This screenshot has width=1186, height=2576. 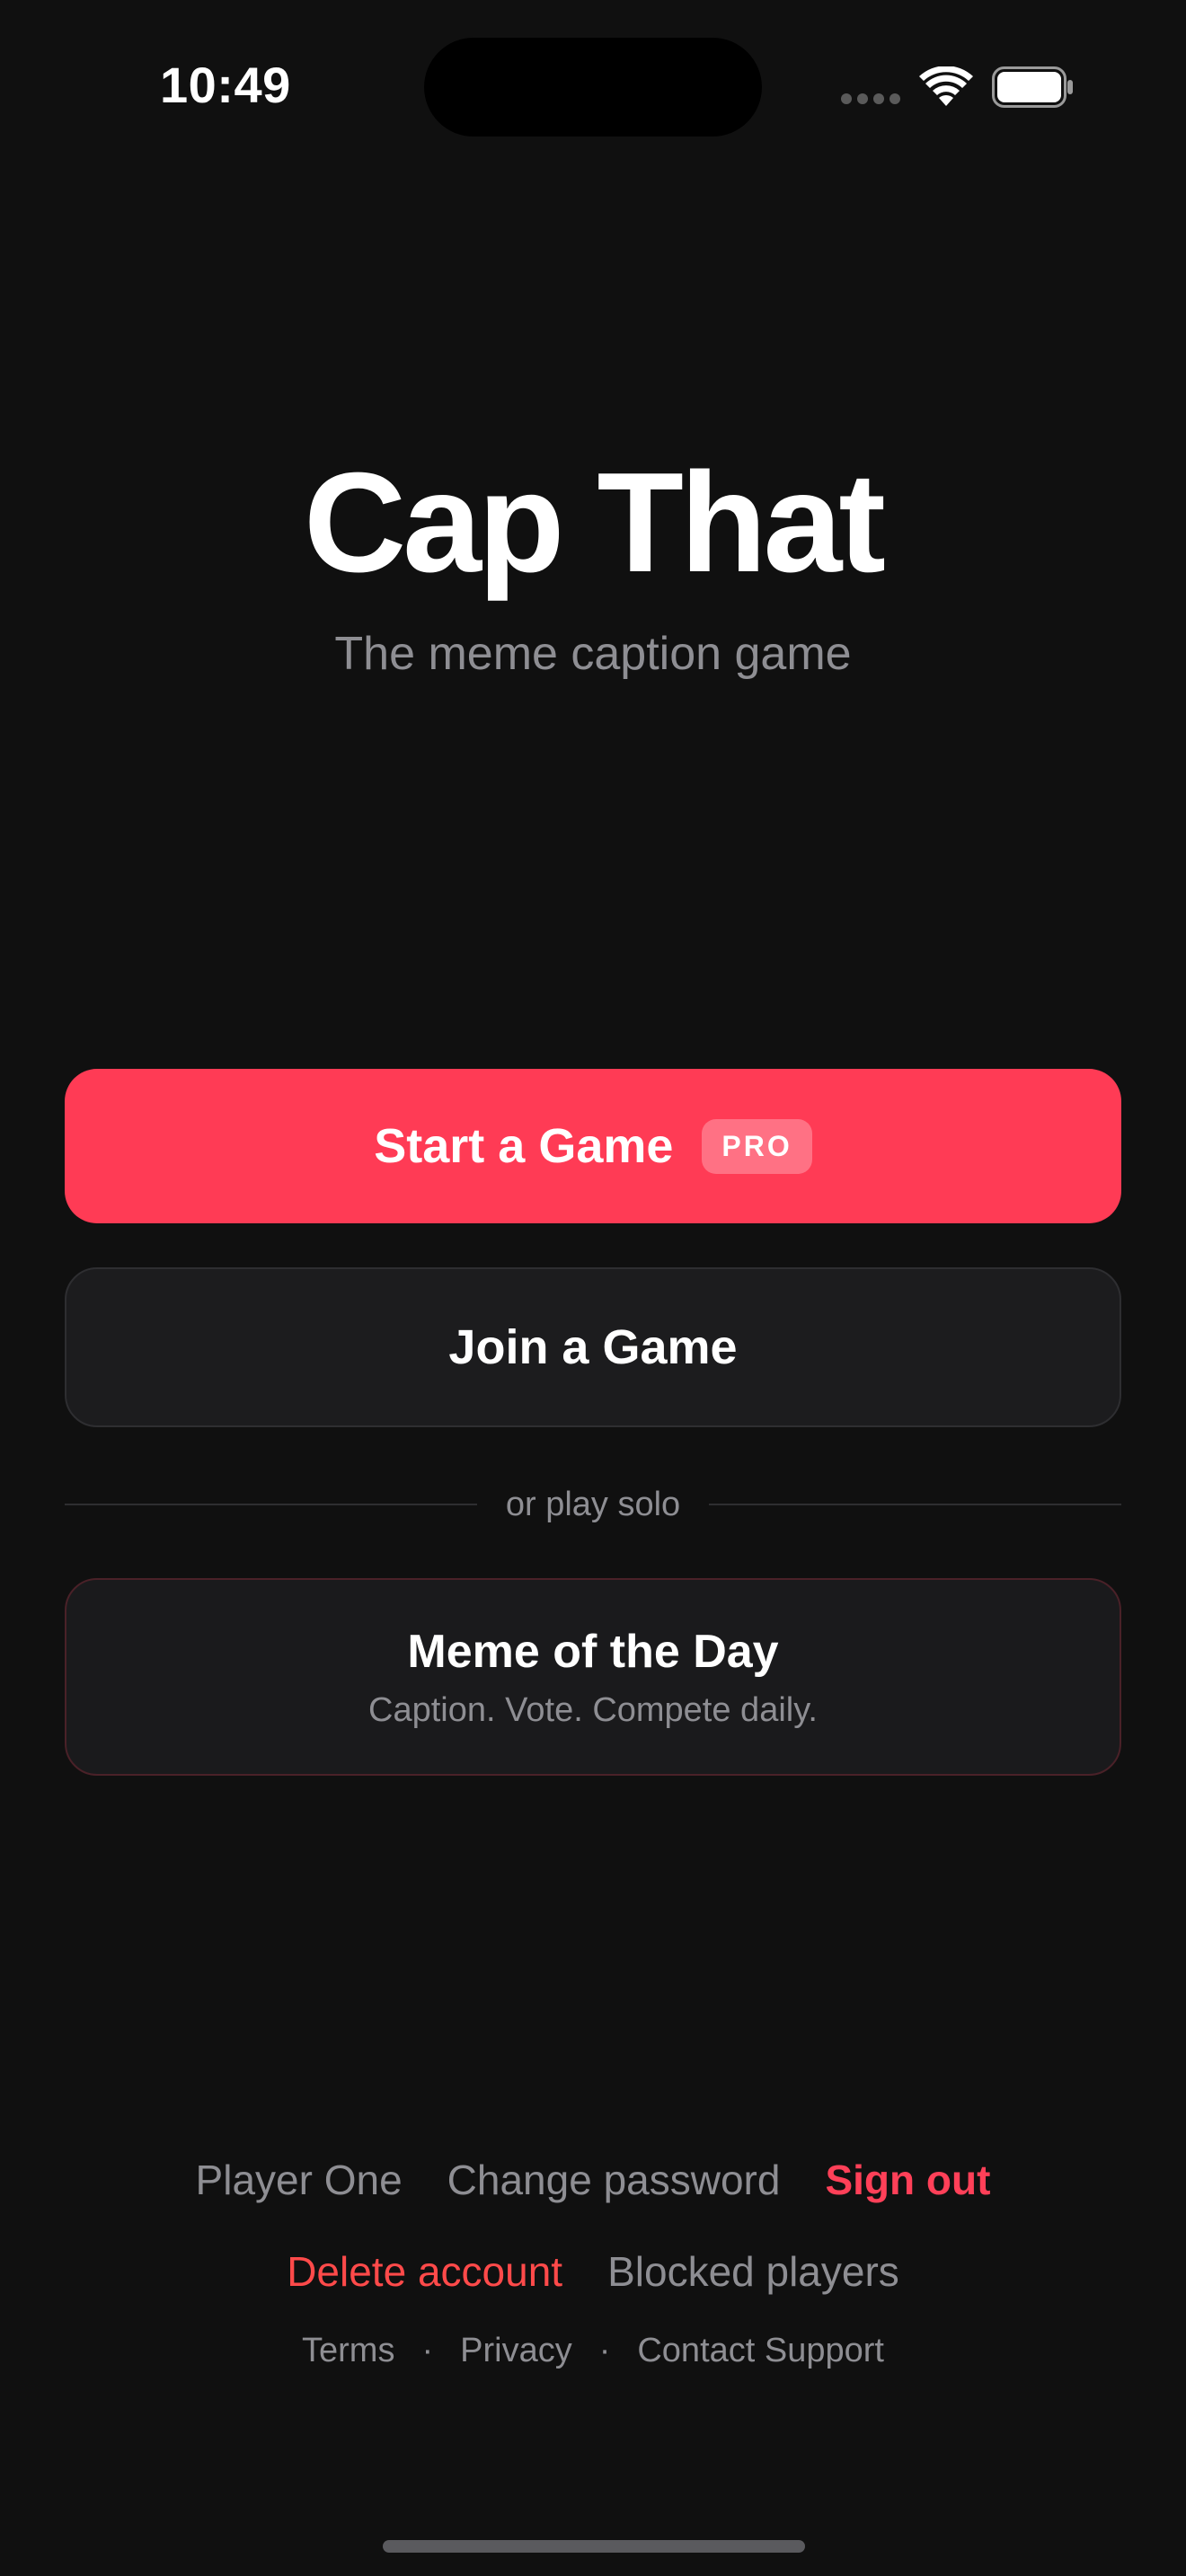 I want to click on motd-title: Meme of the Day, so click(x=593, y=1651).